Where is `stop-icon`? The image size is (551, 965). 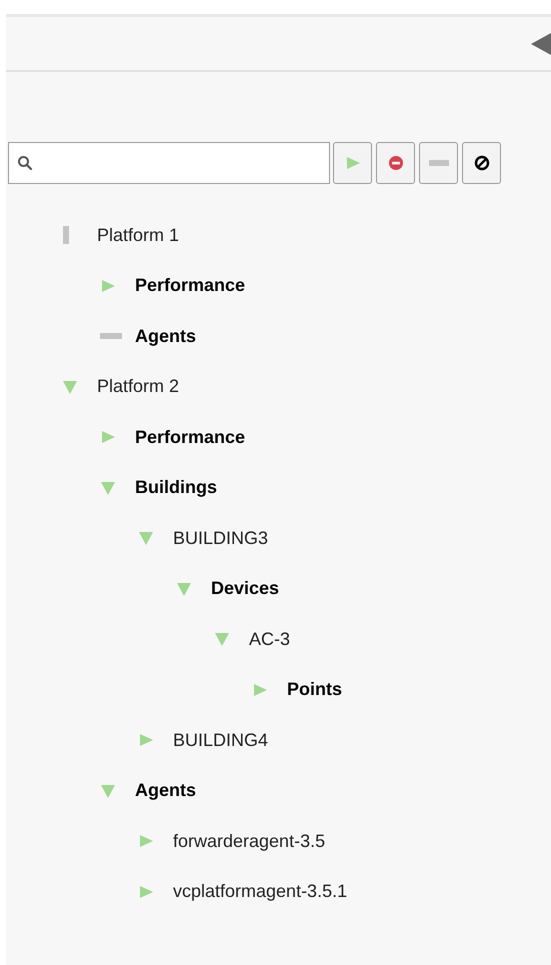 stop-icon is located at coordinates (396, 163).